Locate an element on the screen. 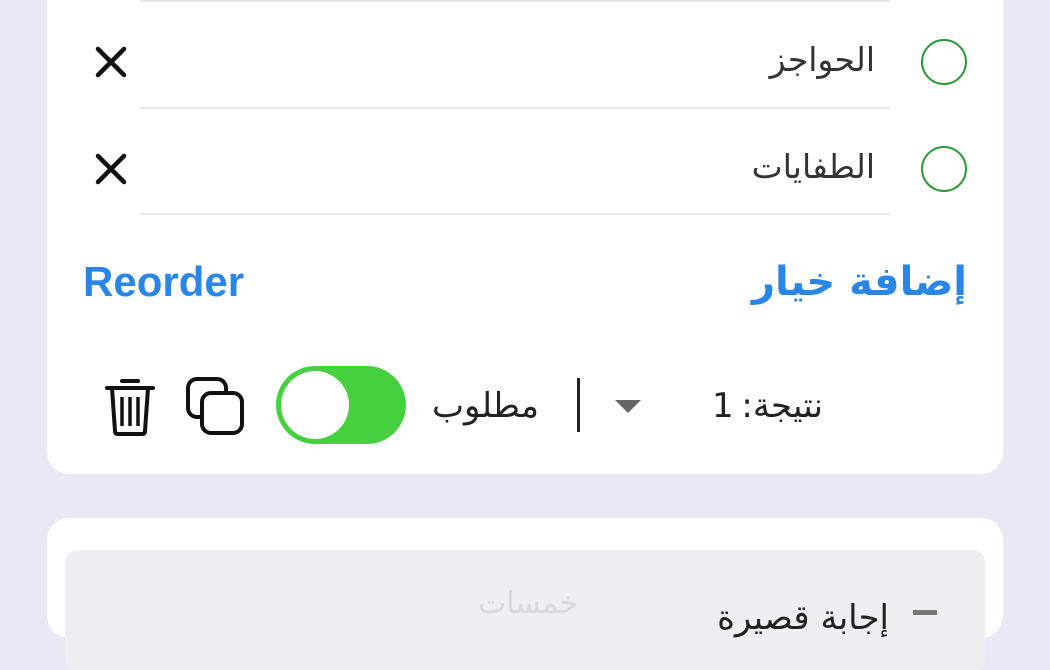 Image resolution: width=1050 pixels, height=670 pixels. option-label: الحواجز is located at coordinates (822, 60).